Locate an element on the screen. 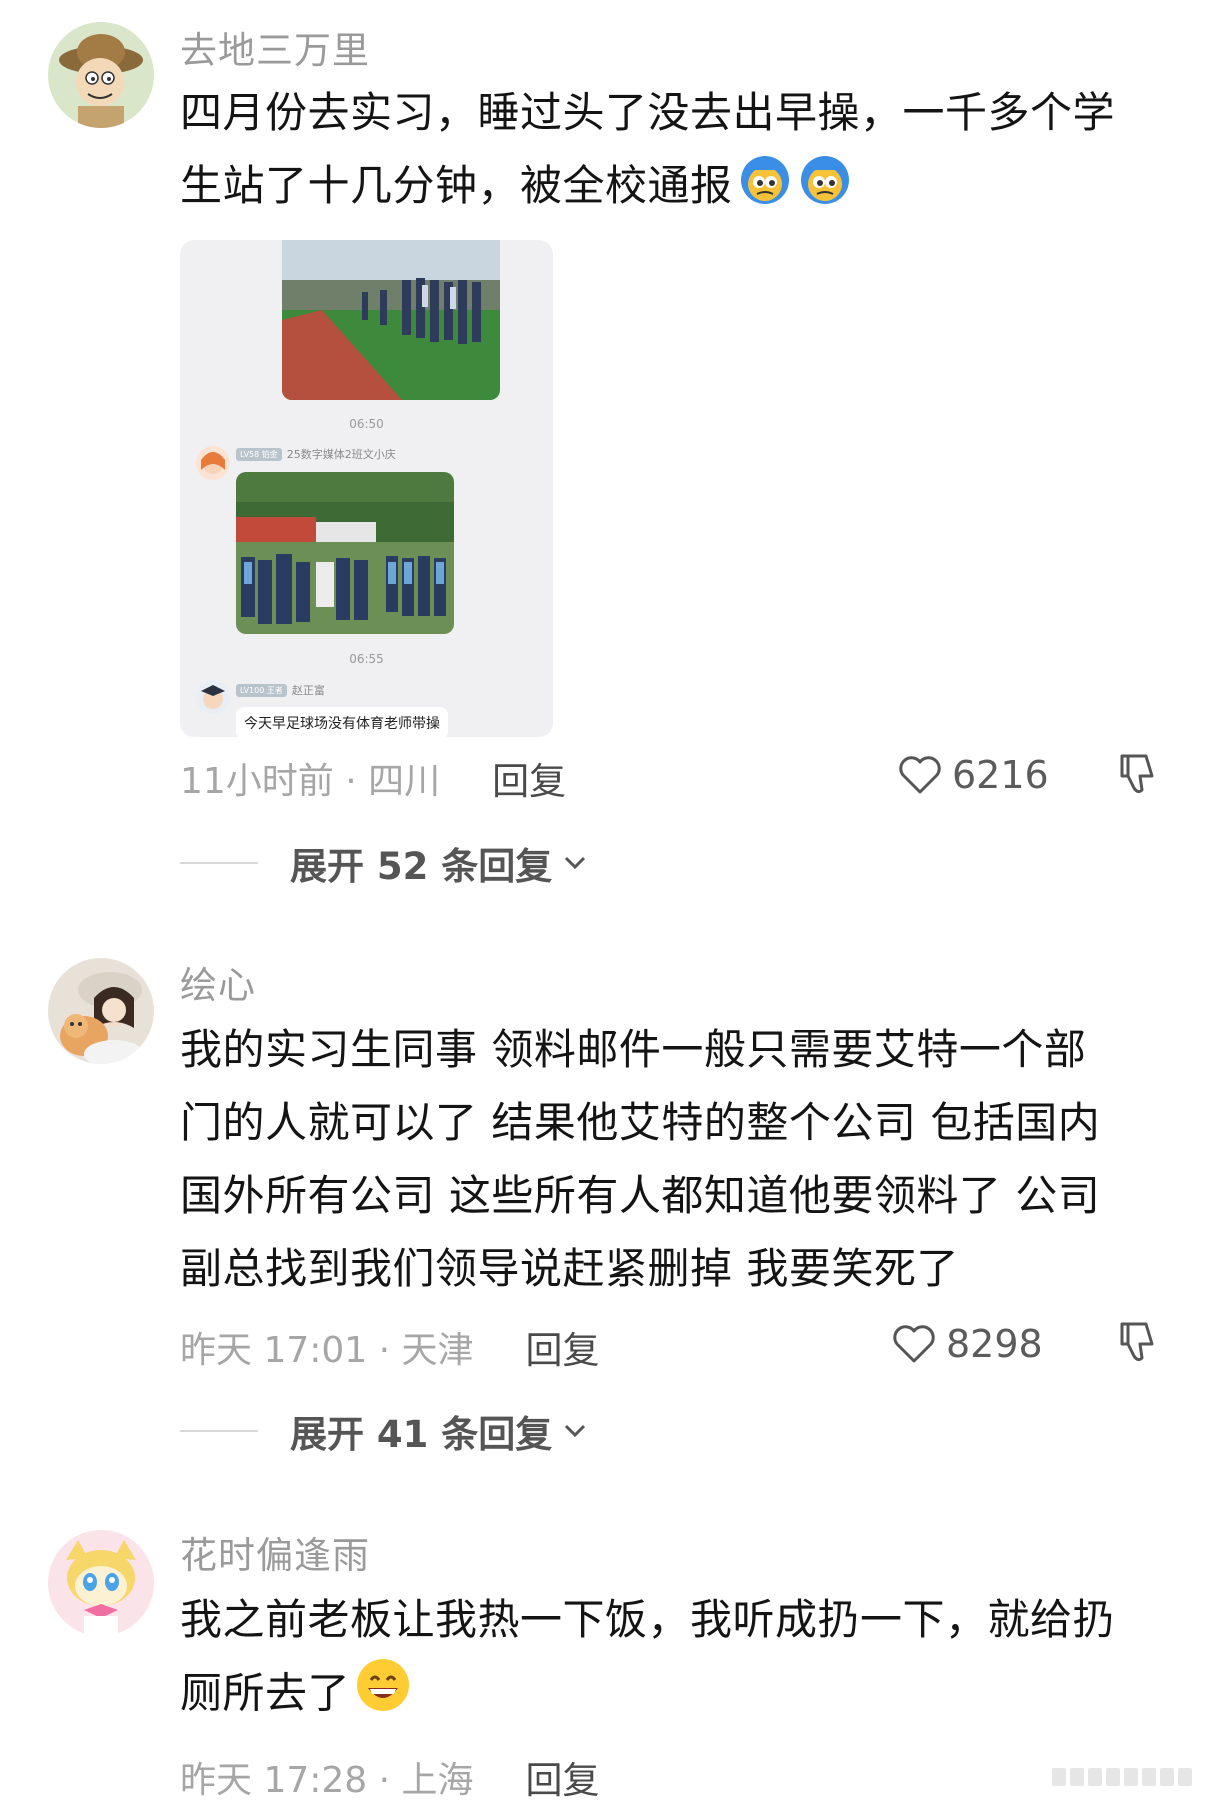  username: 去地三万里 is located at coordinates (275, 47).